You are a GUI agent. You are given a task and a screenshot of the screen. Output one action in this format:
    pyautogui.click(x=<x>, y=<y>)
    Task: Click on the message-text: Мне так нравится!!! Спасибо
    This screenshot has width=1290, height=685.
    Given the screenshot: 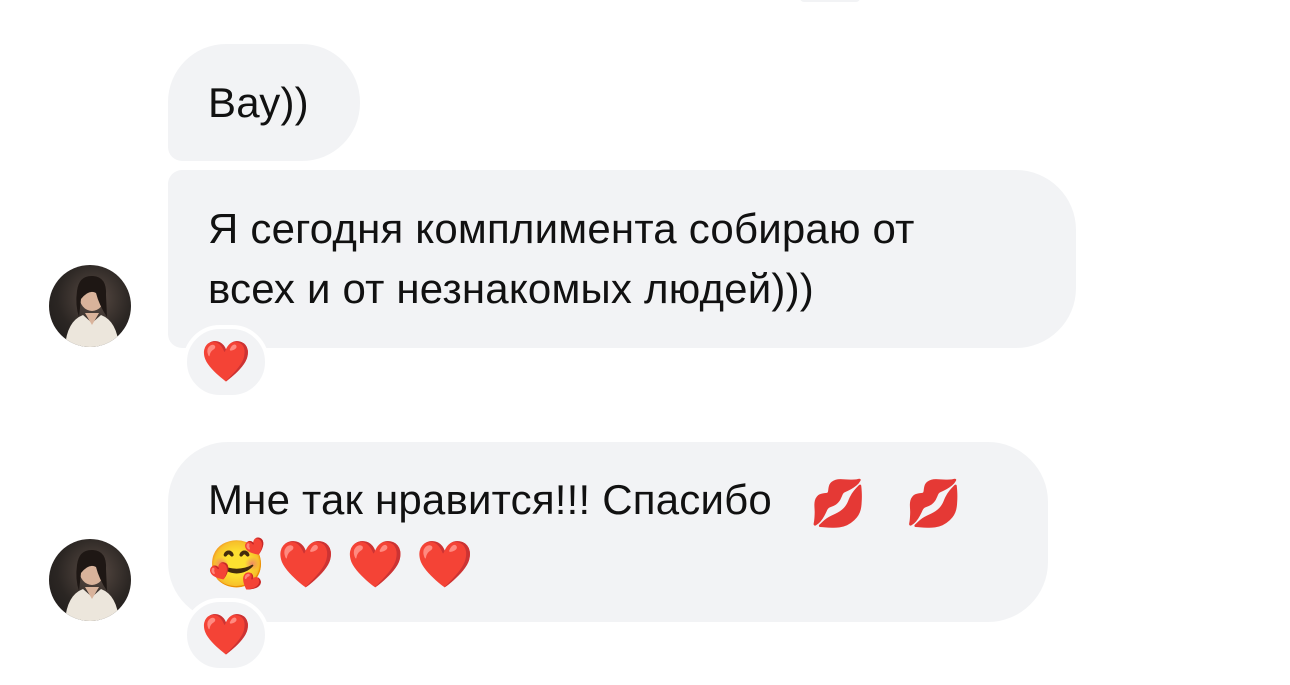 What is the action you would take?
    pyautogui.click(x=490, y=499)
    